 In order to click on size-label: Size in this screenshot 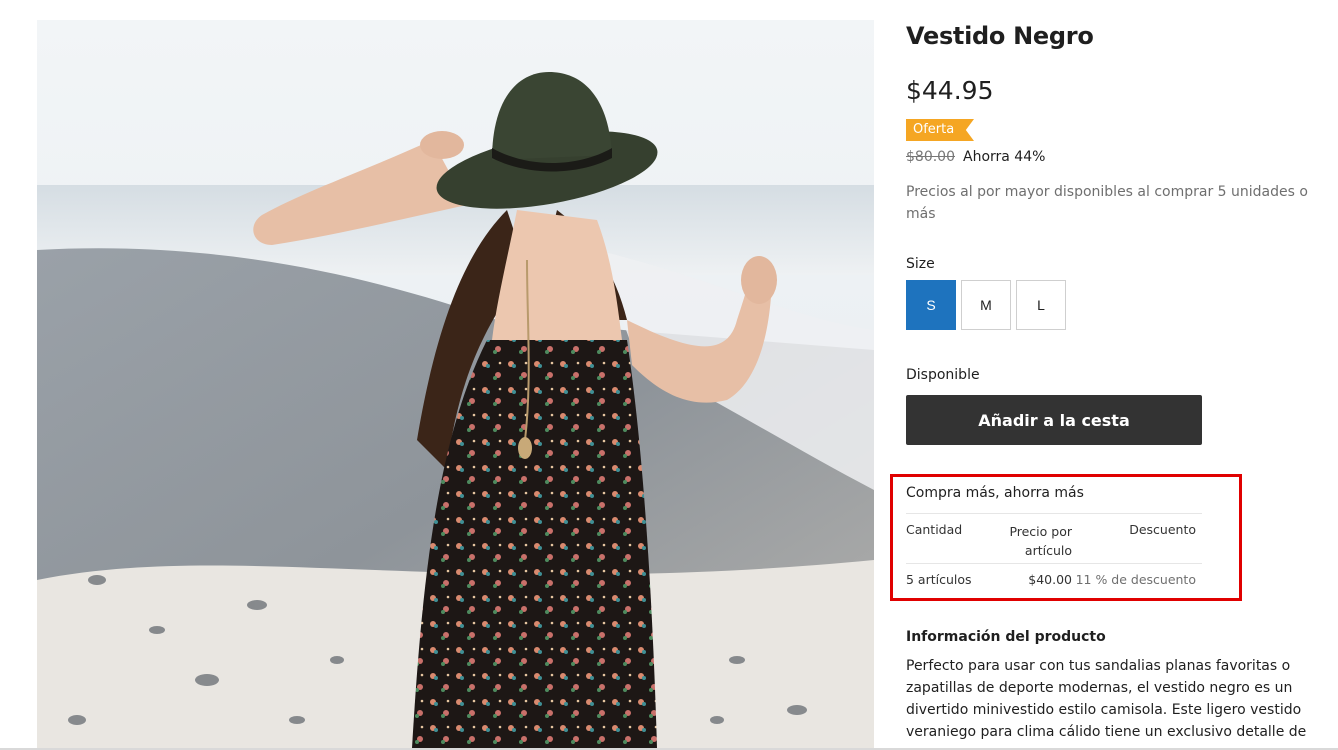, I will do `click(920, 264)`.